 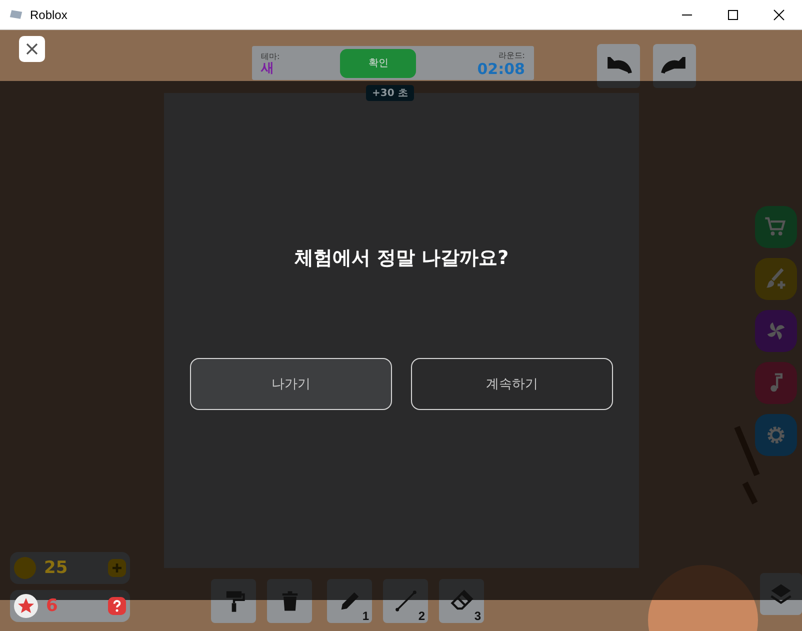 I want to click on line-button: 2, so click(x=405, y=601).